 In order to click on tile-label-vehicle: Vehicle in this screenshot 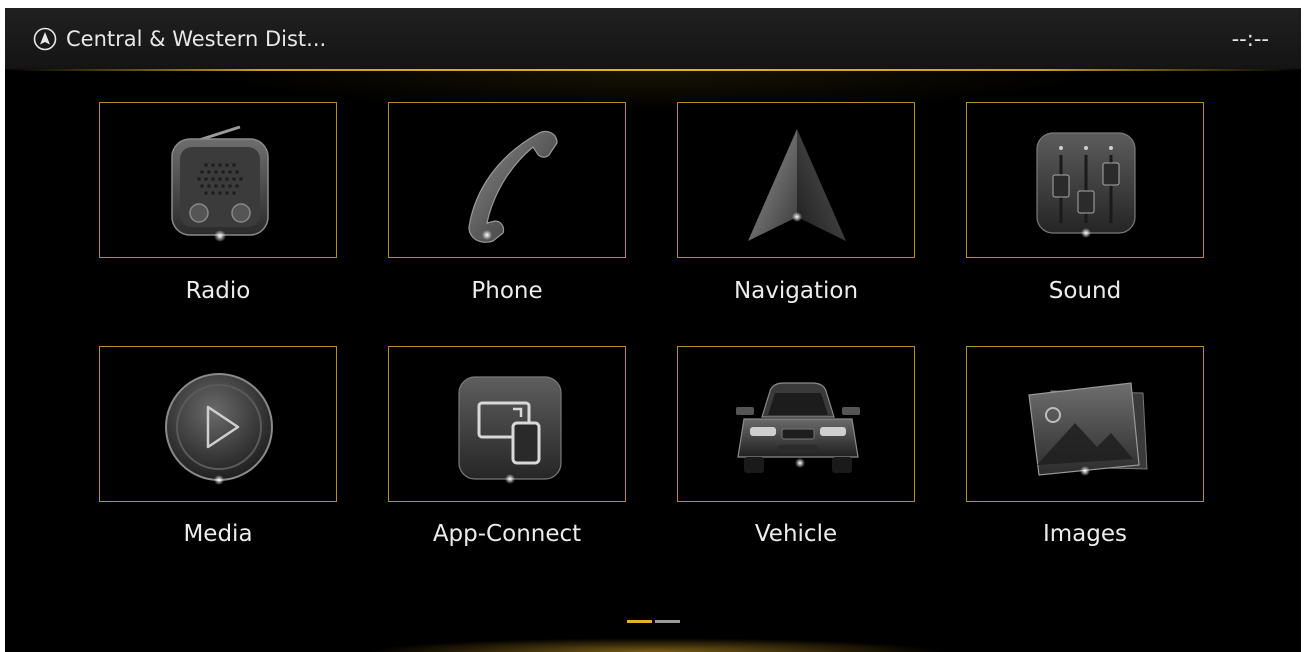, I will do `click(796, 534)`.